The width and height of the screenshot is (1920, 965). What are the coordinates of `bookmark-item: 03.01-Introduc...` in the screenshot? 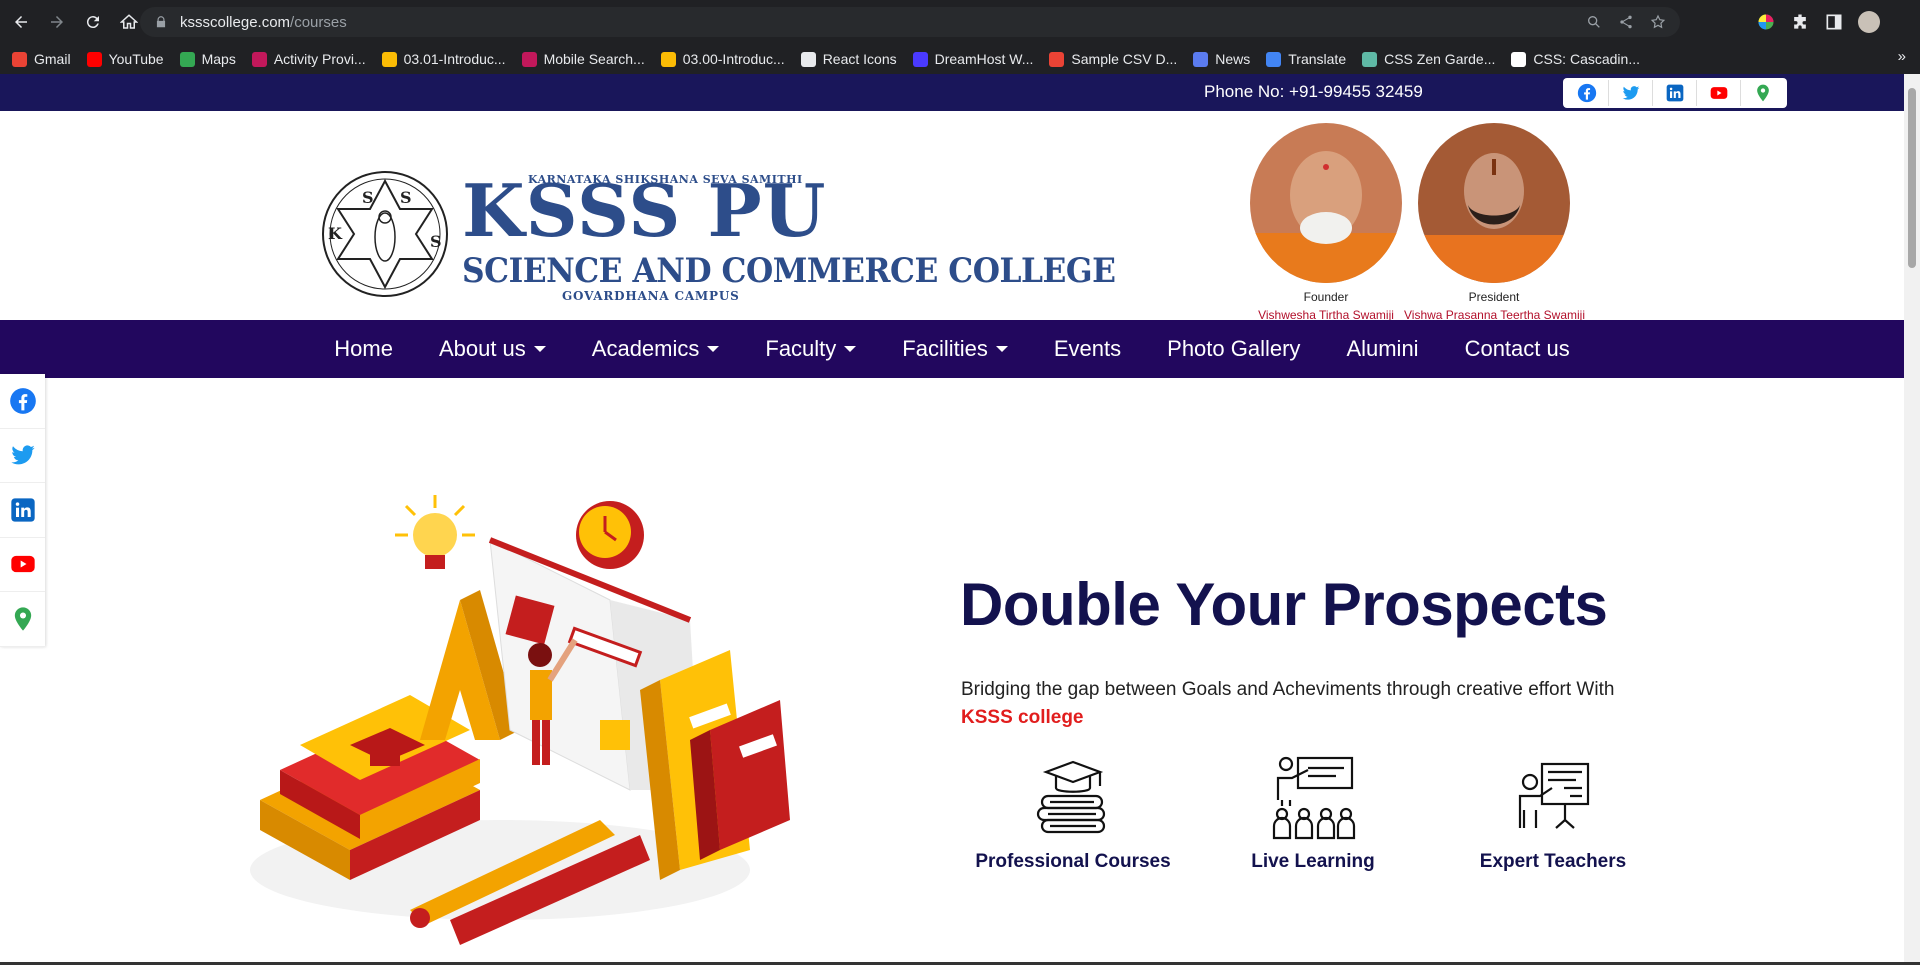 It's located at (443, 59).